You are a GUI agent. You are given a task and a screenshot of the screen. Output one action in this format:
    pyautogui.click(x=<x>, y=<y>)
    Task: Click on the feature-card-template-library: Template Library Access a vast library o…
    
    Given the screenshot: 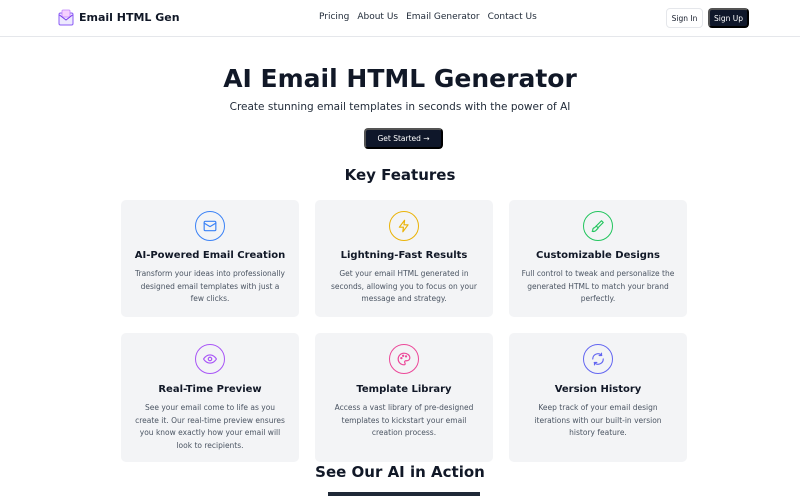 What is the action you would take?
    pyautogui.click(x=404, y=397)
    